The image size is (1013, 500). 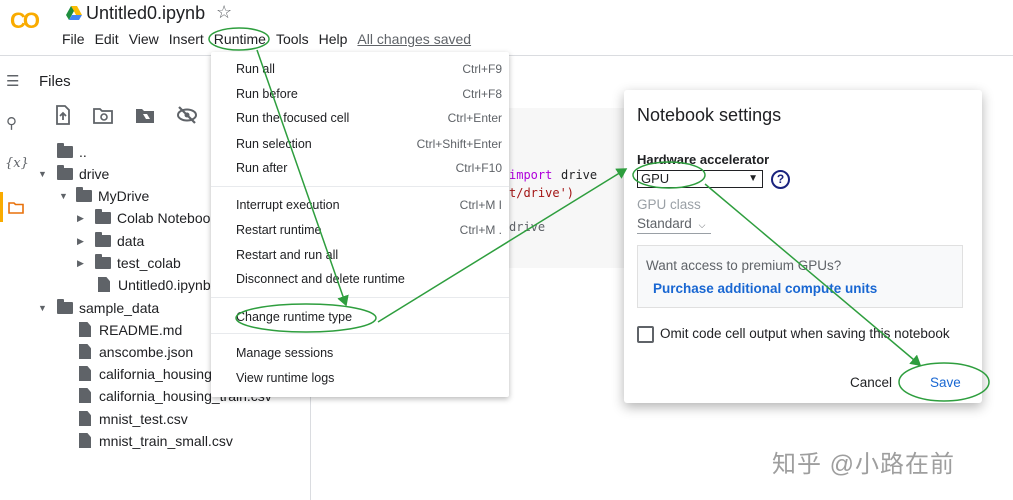 I want to click on cancel-button: Cancel, so click(x=871, y=382).